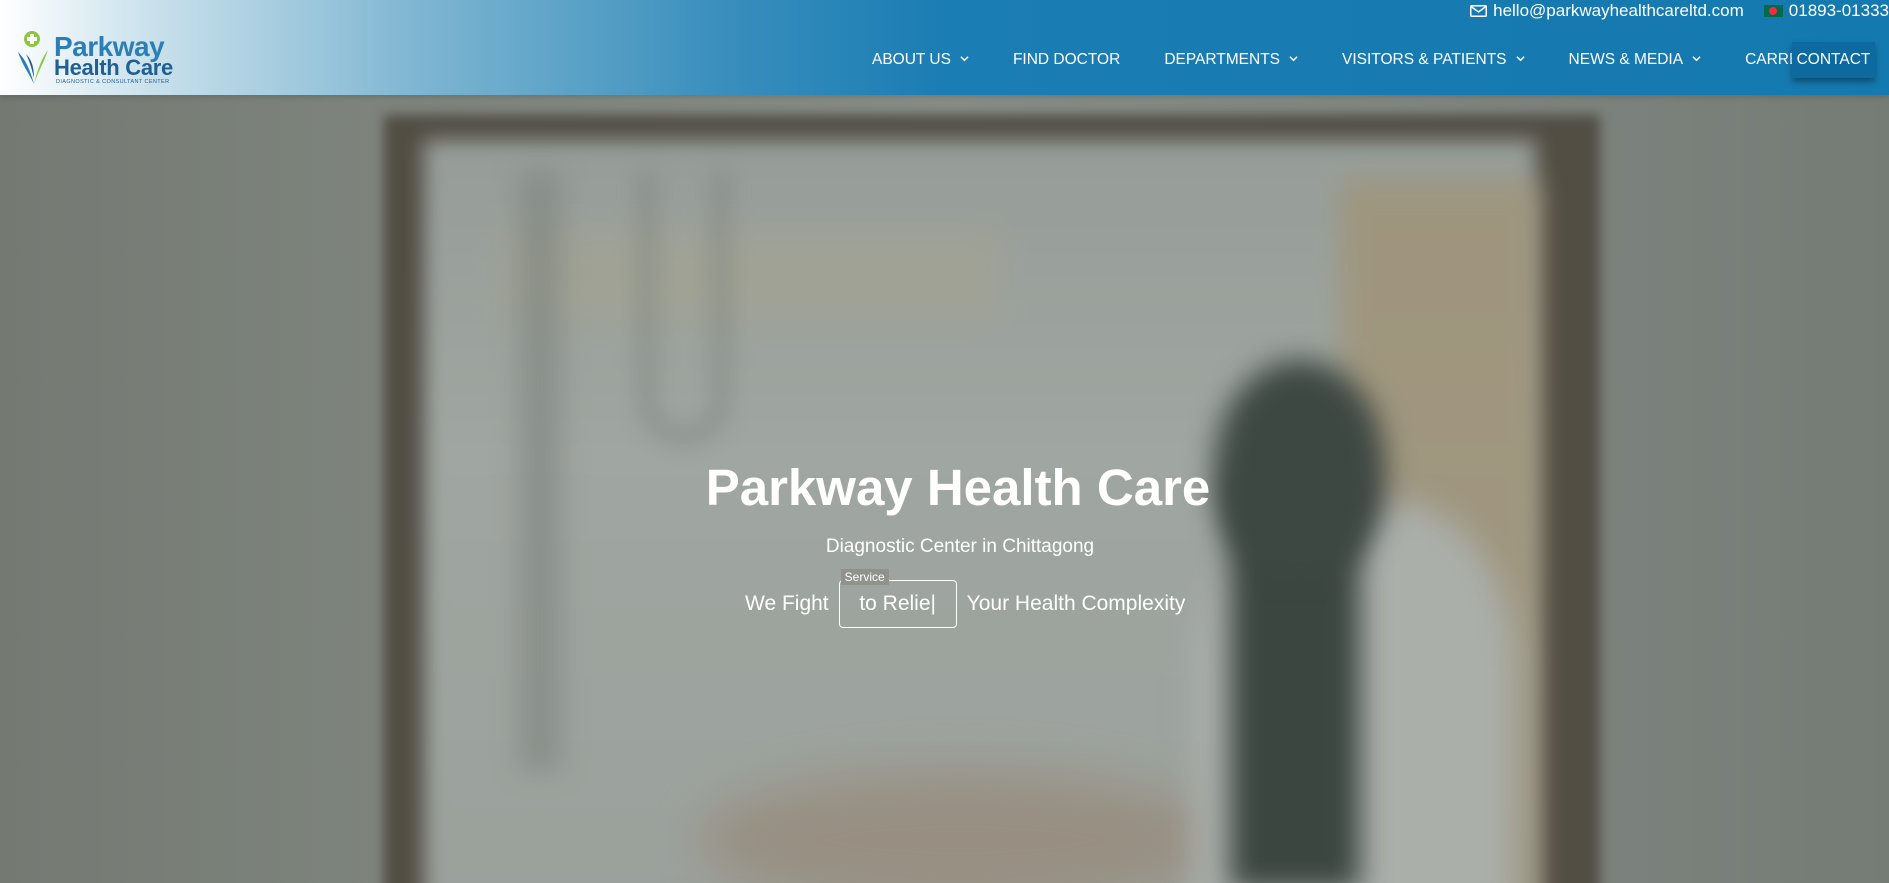 Image resolution: width=1889 pixels, height=883 pixels. I want to click on logo-text-health-care: Health Care, so click(113, 67).